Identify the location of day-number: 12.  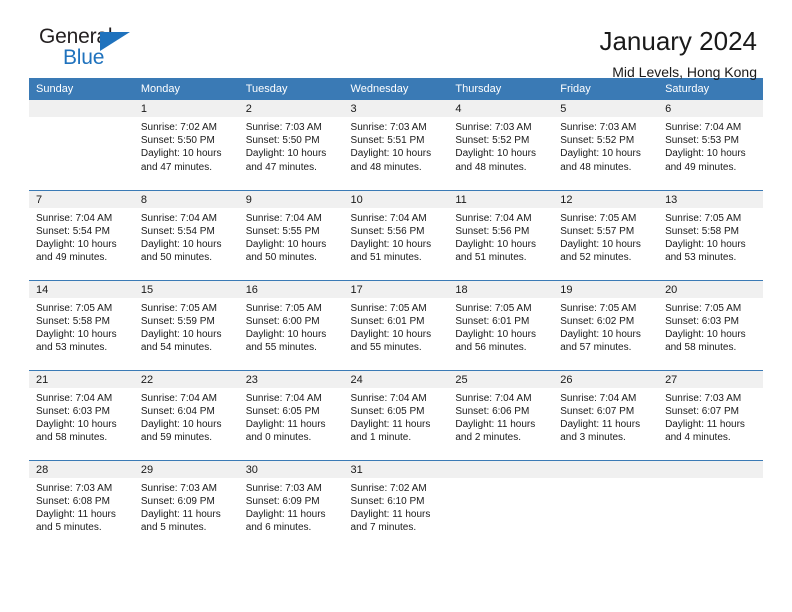
(606, 199).